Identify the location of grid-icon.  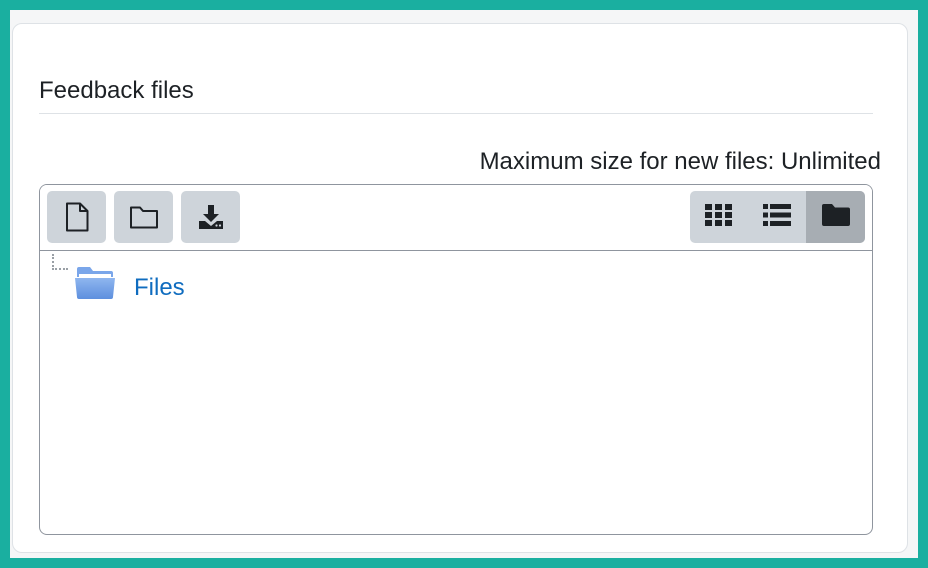
(719, 217).